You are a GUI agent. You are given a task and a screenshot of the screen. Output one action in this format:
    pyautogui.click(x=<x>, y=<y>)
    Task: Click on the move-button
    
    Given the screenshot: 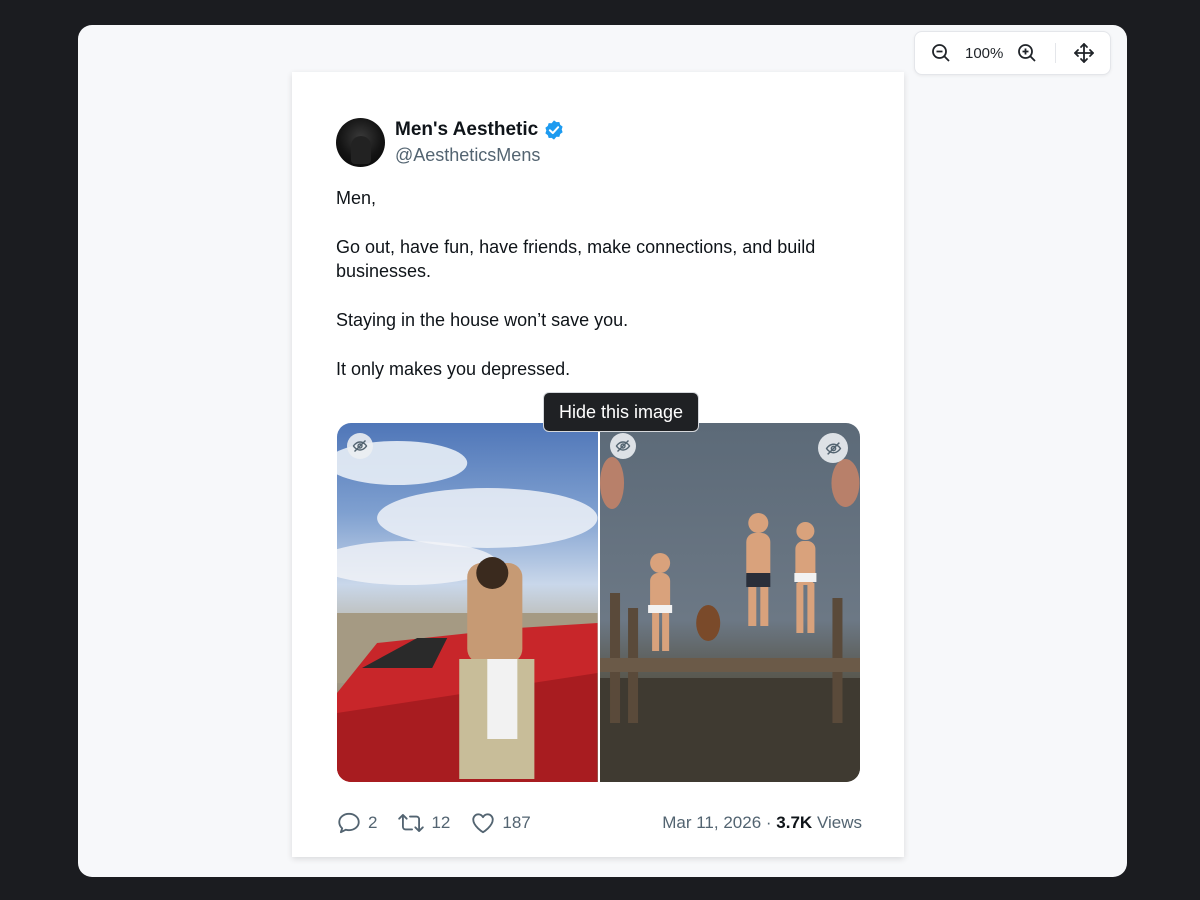 What is the action you would take?
    pyautogui.click(x=1084, y=53)
    